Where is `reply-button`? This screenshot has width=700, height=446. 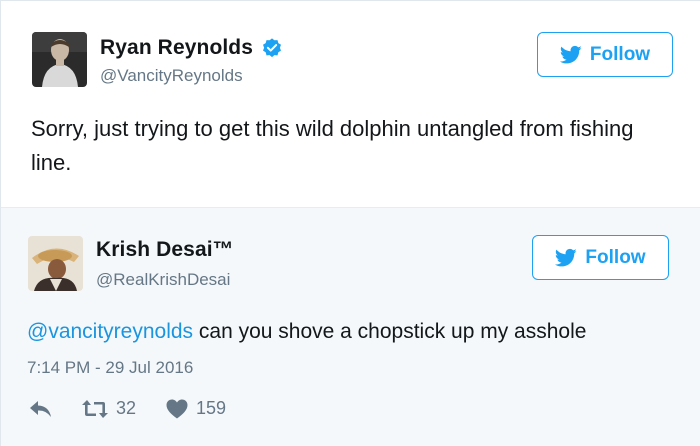 reply-button is located at coordinates (41, 409).